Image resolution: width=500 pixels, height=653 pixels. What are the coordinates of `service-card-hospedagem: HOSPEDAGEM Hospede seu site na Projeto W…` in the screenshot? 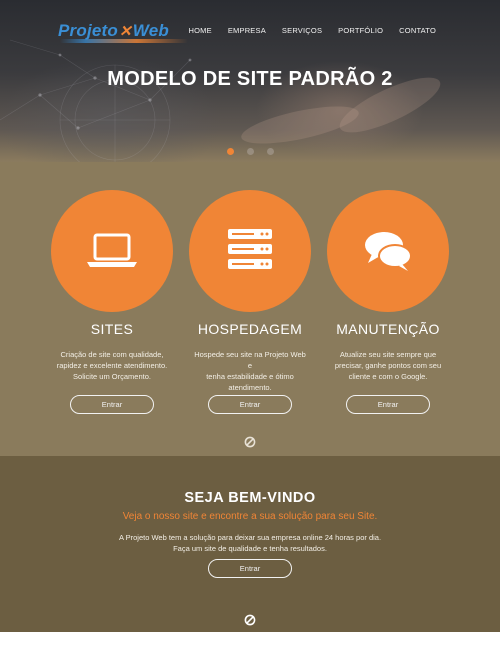 It's located at (250, 302).